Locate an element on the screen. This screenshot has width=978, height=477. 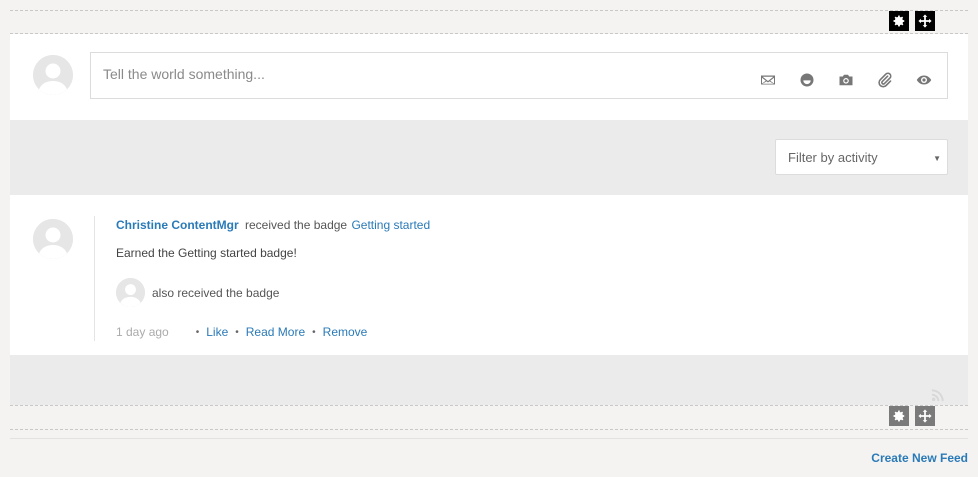
badge-link: Getting started is located at coordinates (390, 225).